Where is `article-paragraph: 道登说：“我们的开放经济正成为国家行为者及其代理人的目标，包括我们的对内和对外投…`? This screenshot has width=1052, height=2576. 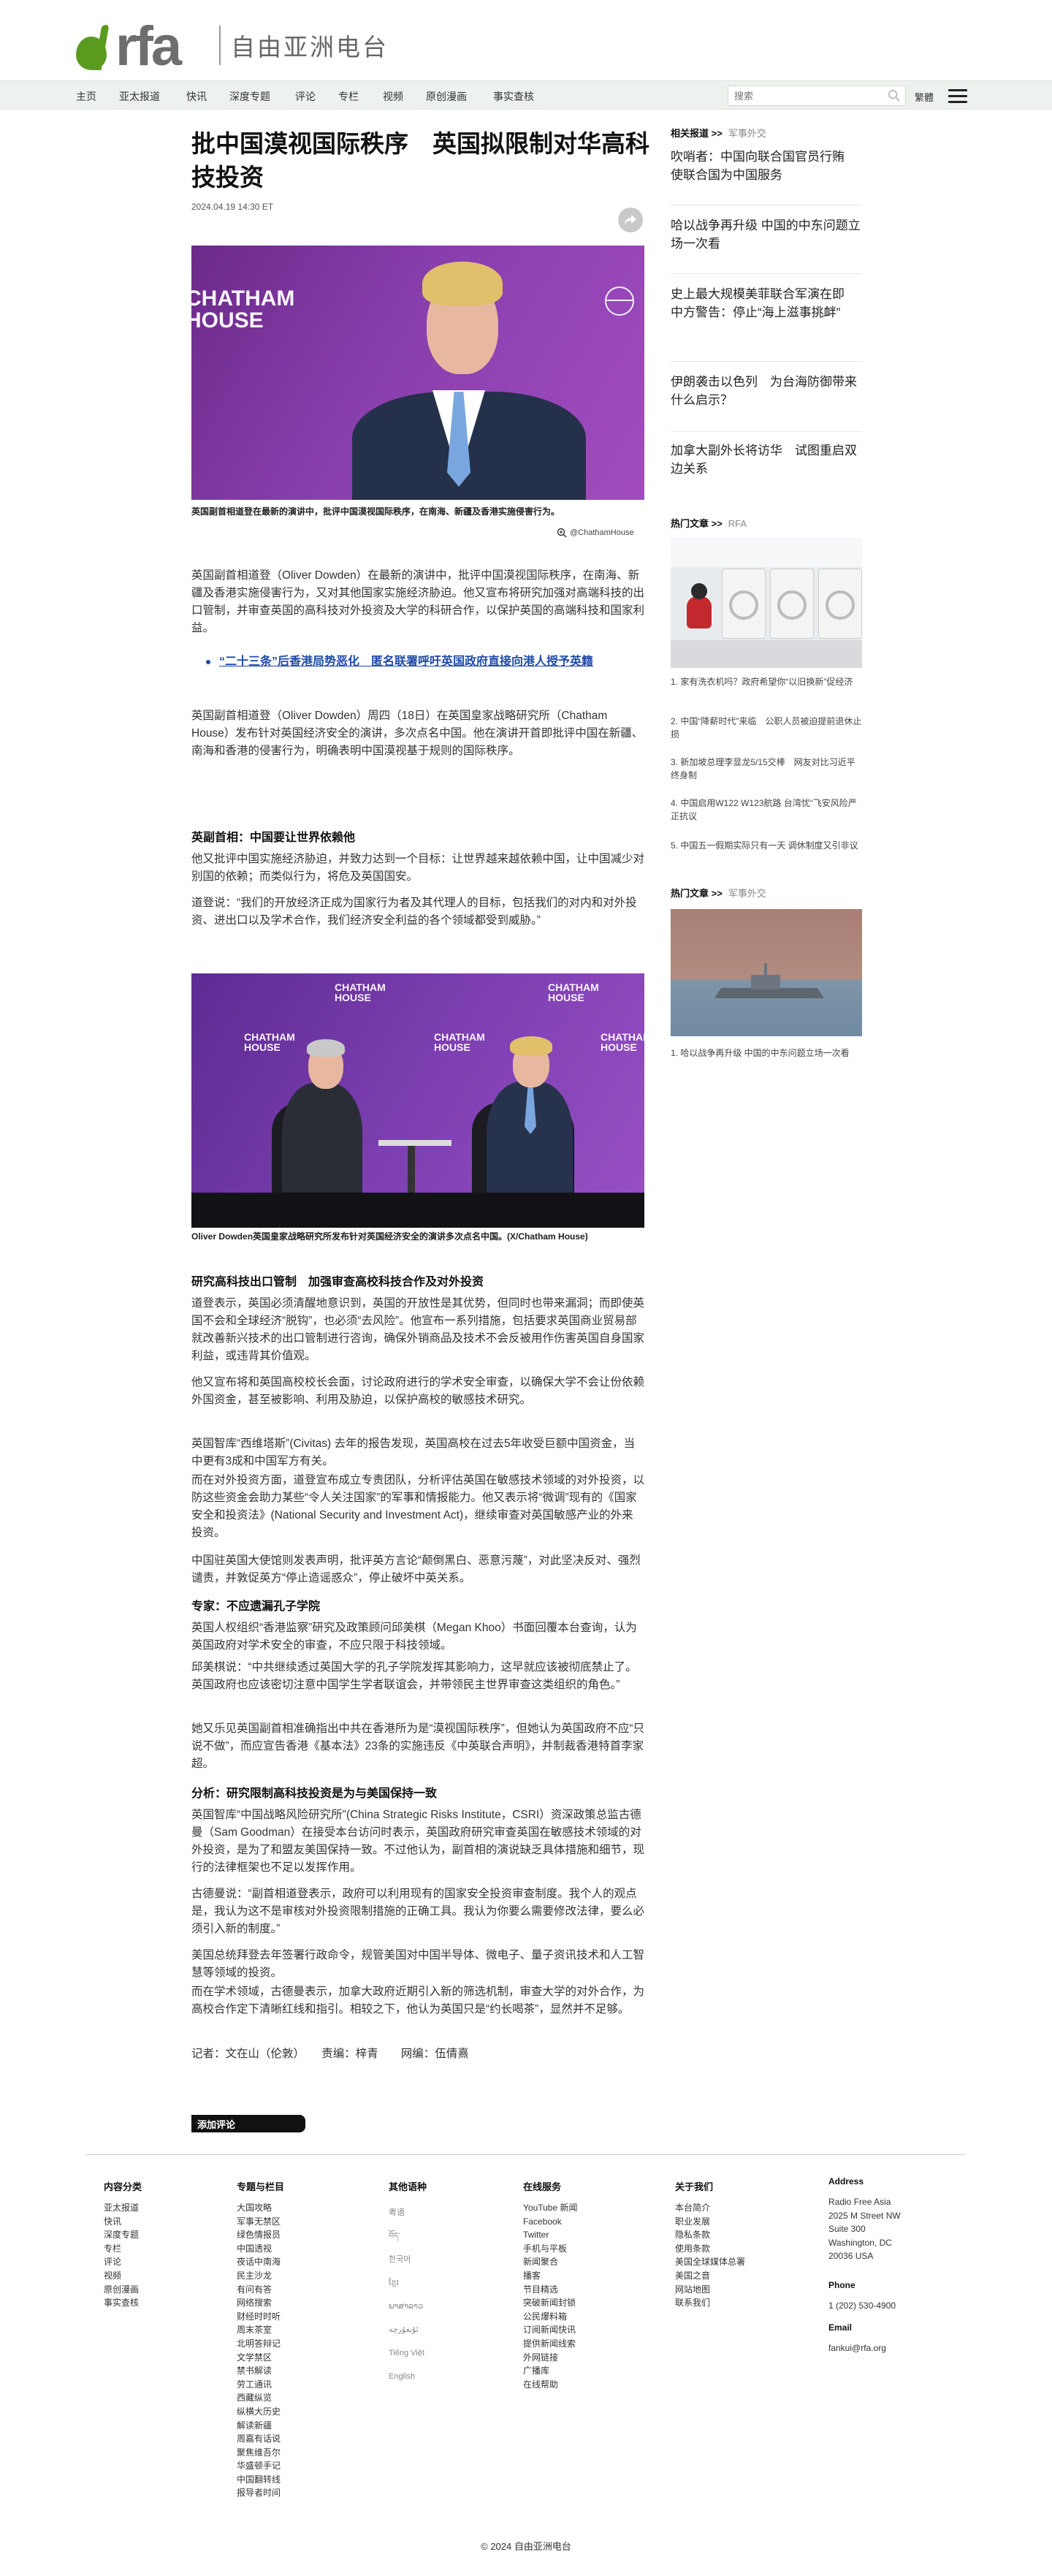 article-paragraph: 道登说：“我们的开放经济正成为国家行为者及其代理人的目标，包括我们的对内和对外投… is located at coordinates (414, 912).